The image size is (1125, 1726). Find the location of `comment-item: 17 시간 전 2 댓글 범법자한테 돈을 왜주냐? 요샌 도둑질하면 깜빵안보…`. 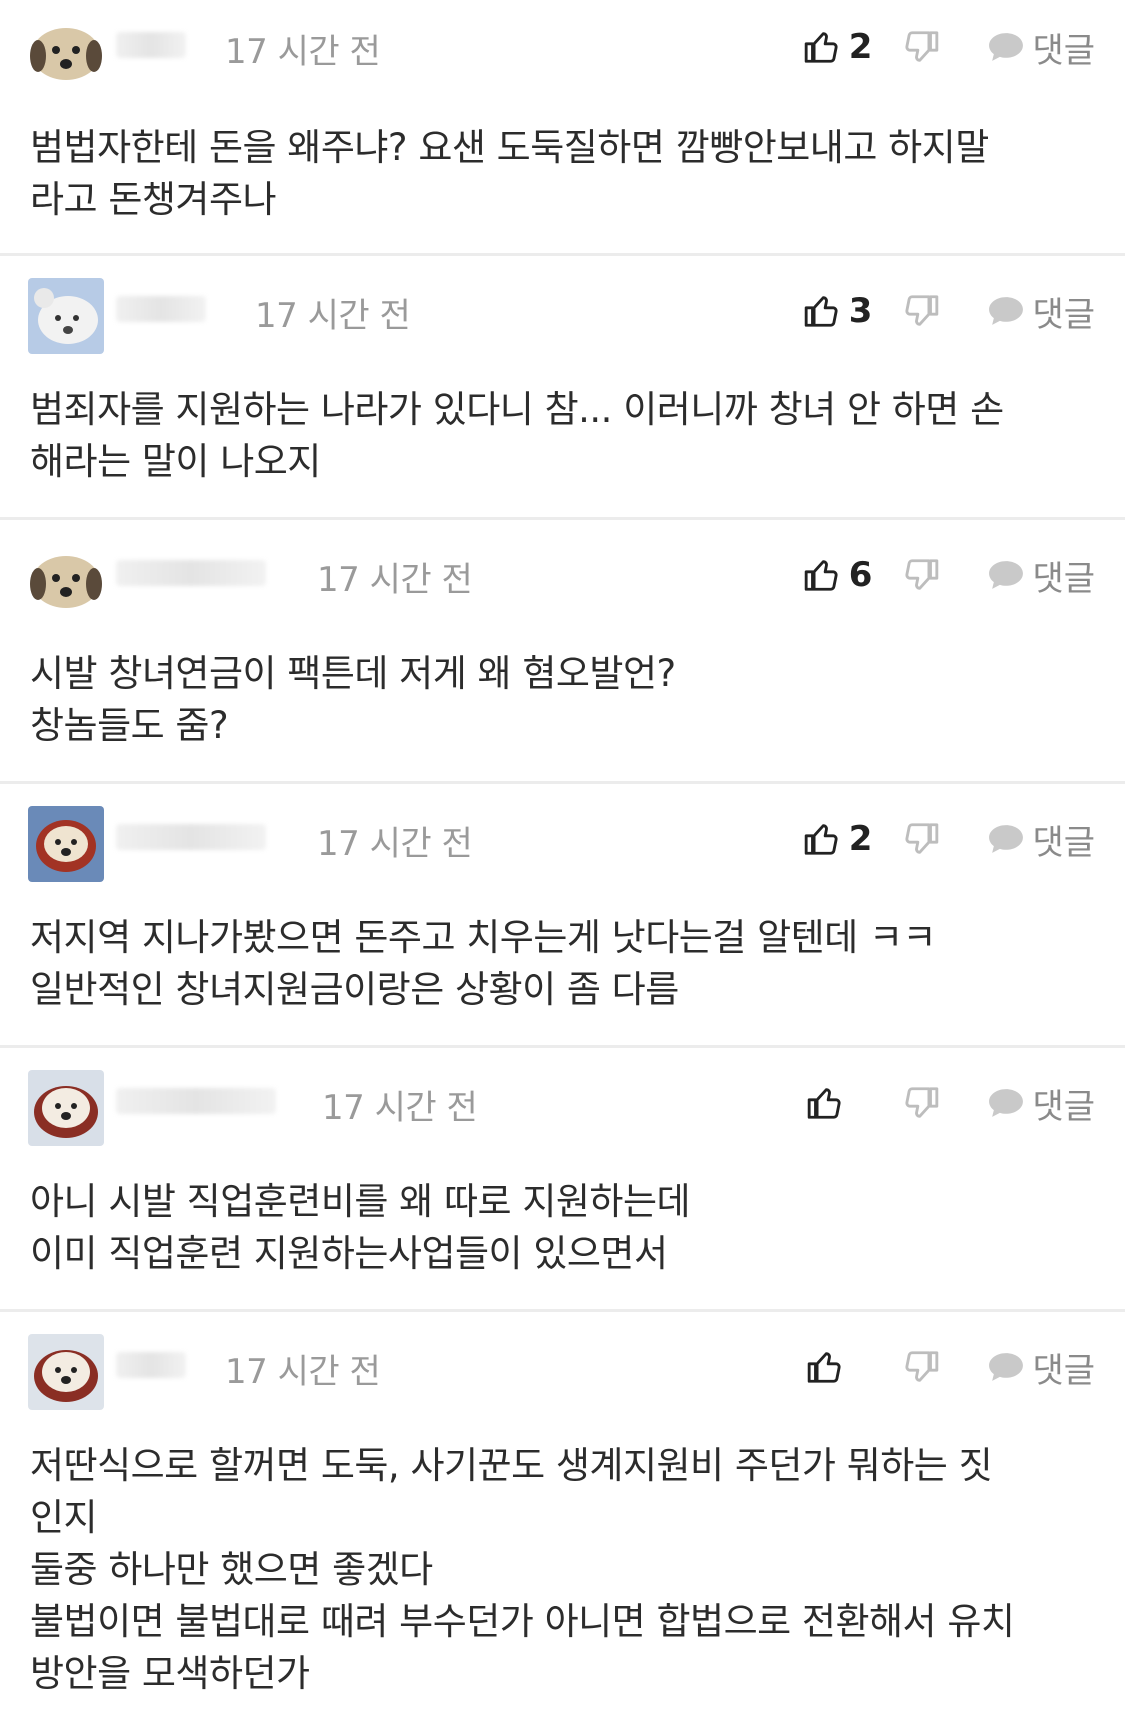

comment-item: 17 시간 전 2 댓글 범법자한테 돈을 왜주냐? 요샌 도둑질하면 깜빵안보… is located at coordinates (562, 128).